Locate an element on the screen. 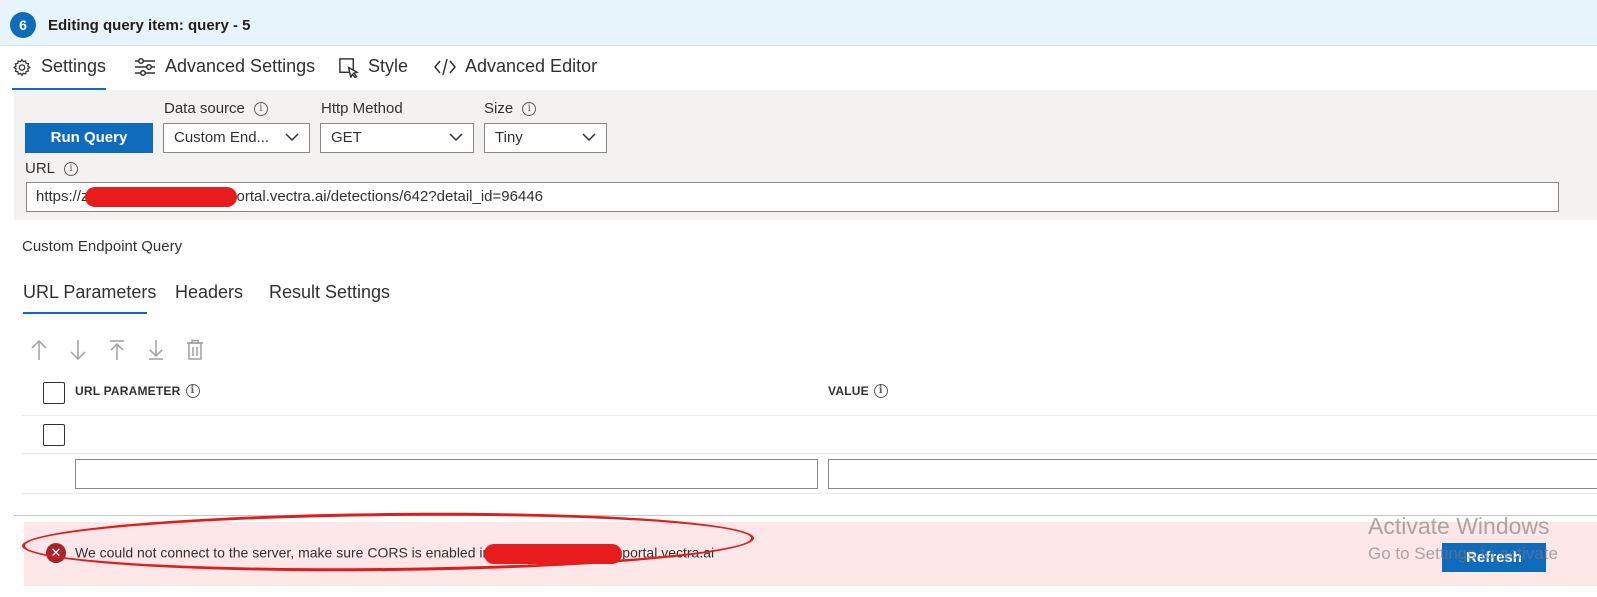  subtab-result-settings: Result Settings is located at coordinates (329, 297).